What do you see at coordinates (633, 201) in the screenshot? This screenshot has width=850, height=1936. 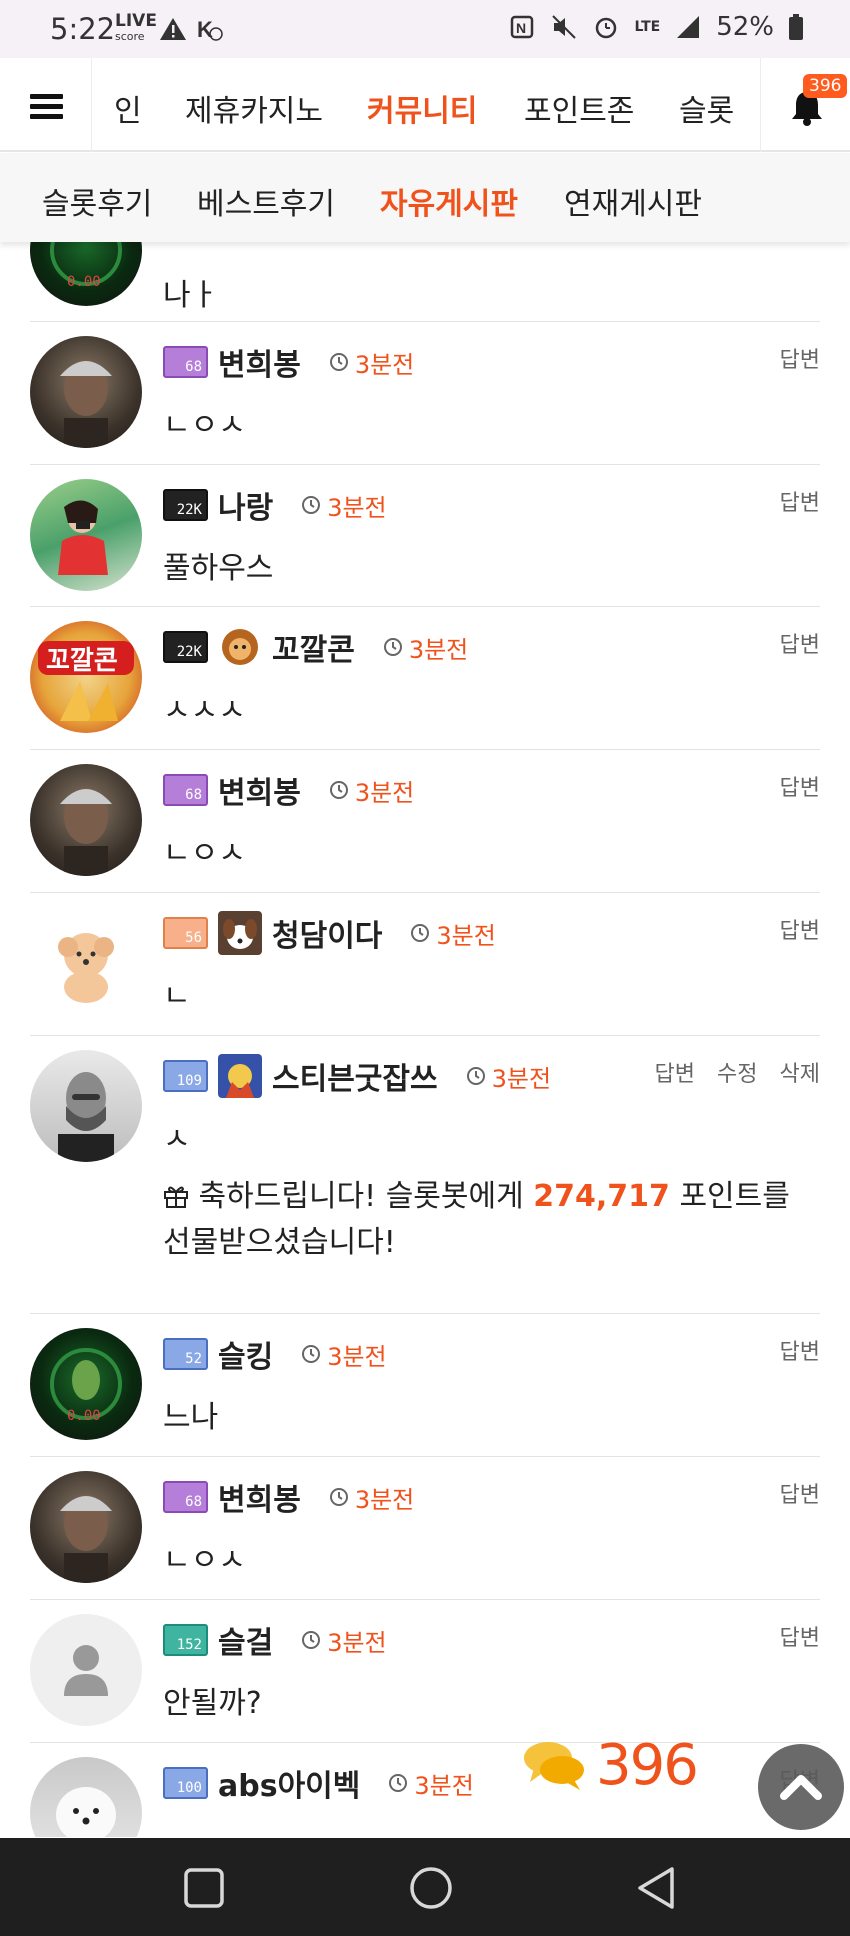 I see `sub-nav-item-serial-board: 연재게시판` at bounding box center [633, 201].